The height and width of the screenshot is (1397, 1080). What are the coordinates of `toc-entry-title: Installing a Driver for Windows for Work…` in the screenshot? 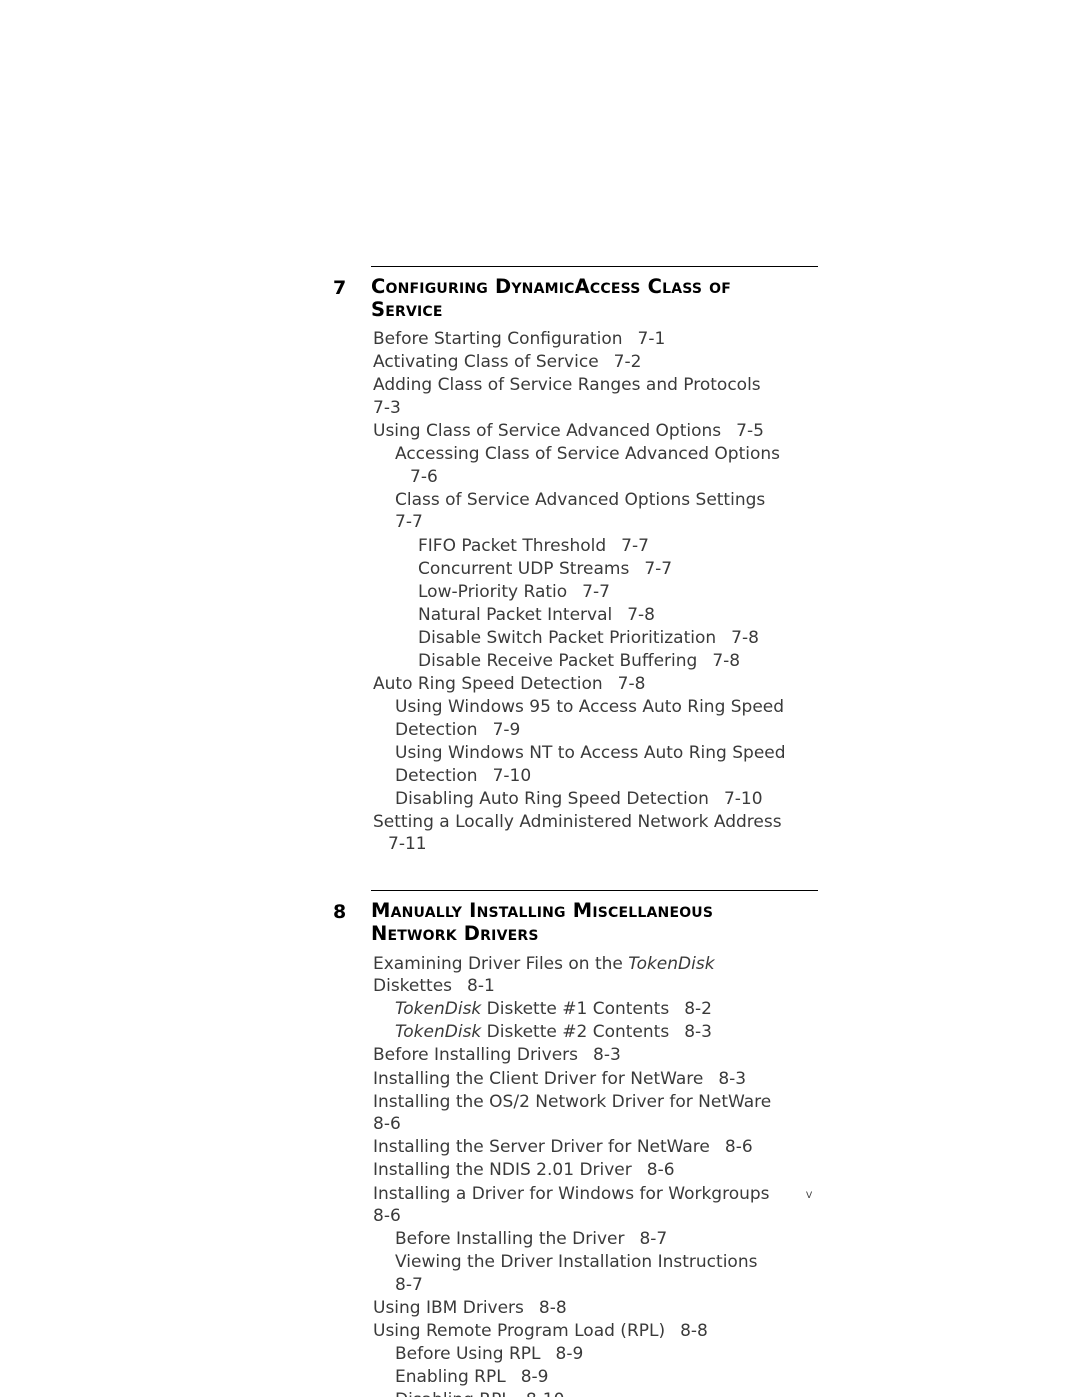 It's located at (571, 1193).